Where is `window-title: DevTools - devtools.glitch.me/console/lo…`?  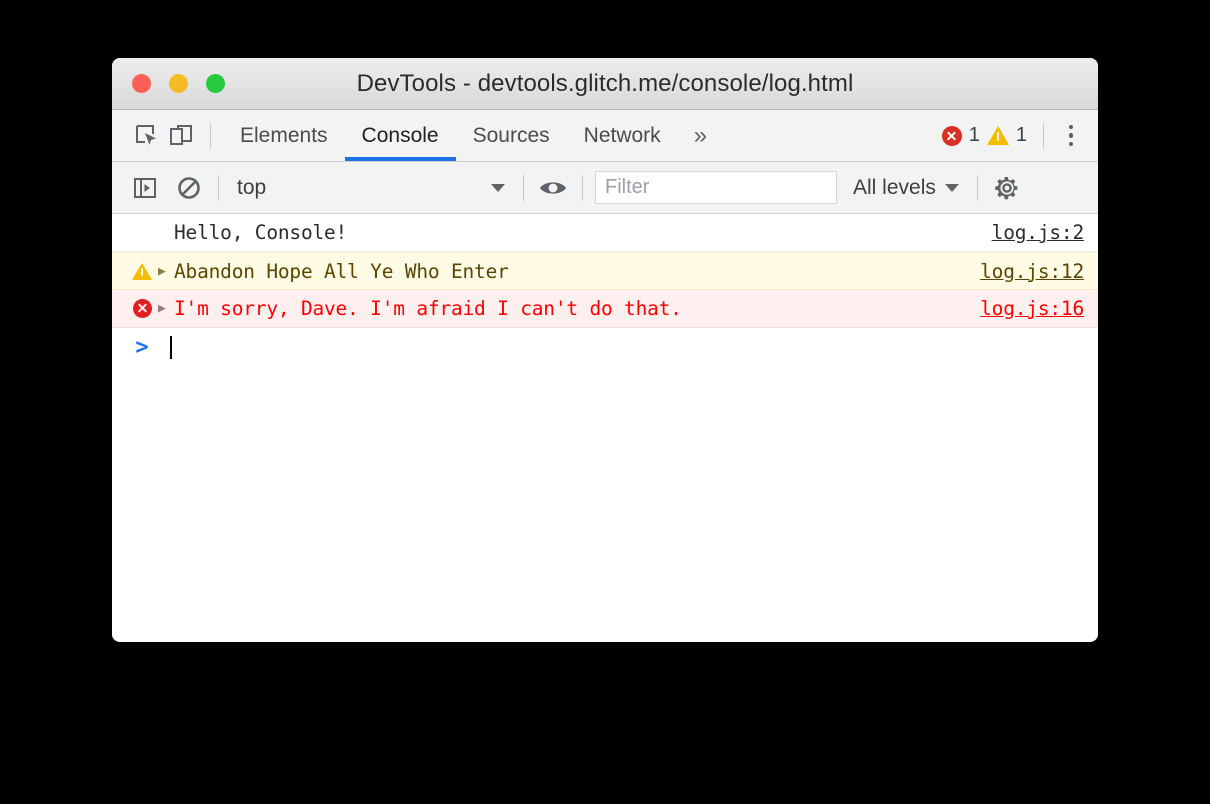
window-title: DevTools - devtools.glitch.me/console/lo… is located at coordinates (605, 83).